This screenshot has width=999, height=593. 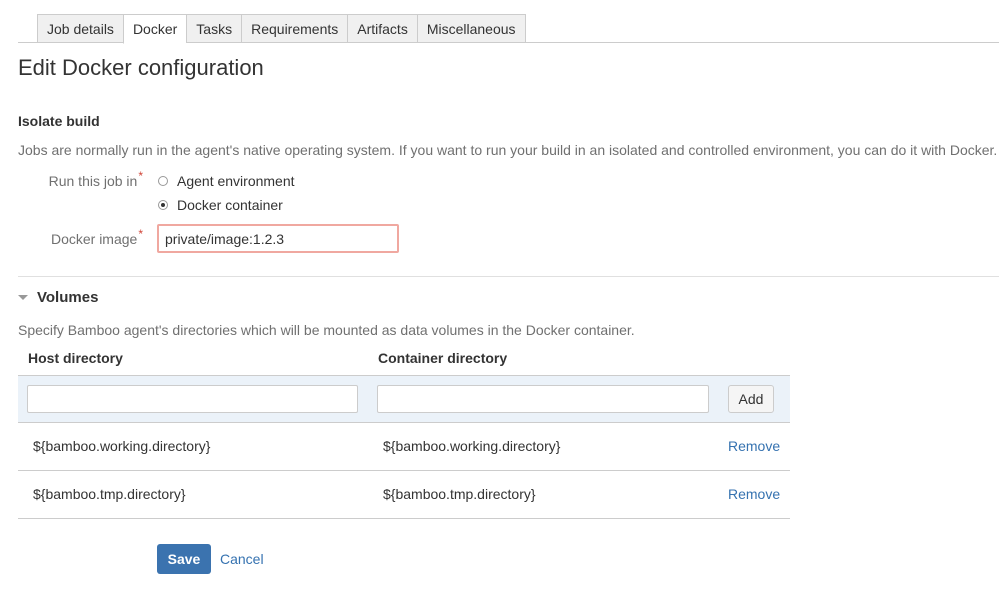 I want to click on page-title: Edit Docker configuration, so click(x=141, y=67).